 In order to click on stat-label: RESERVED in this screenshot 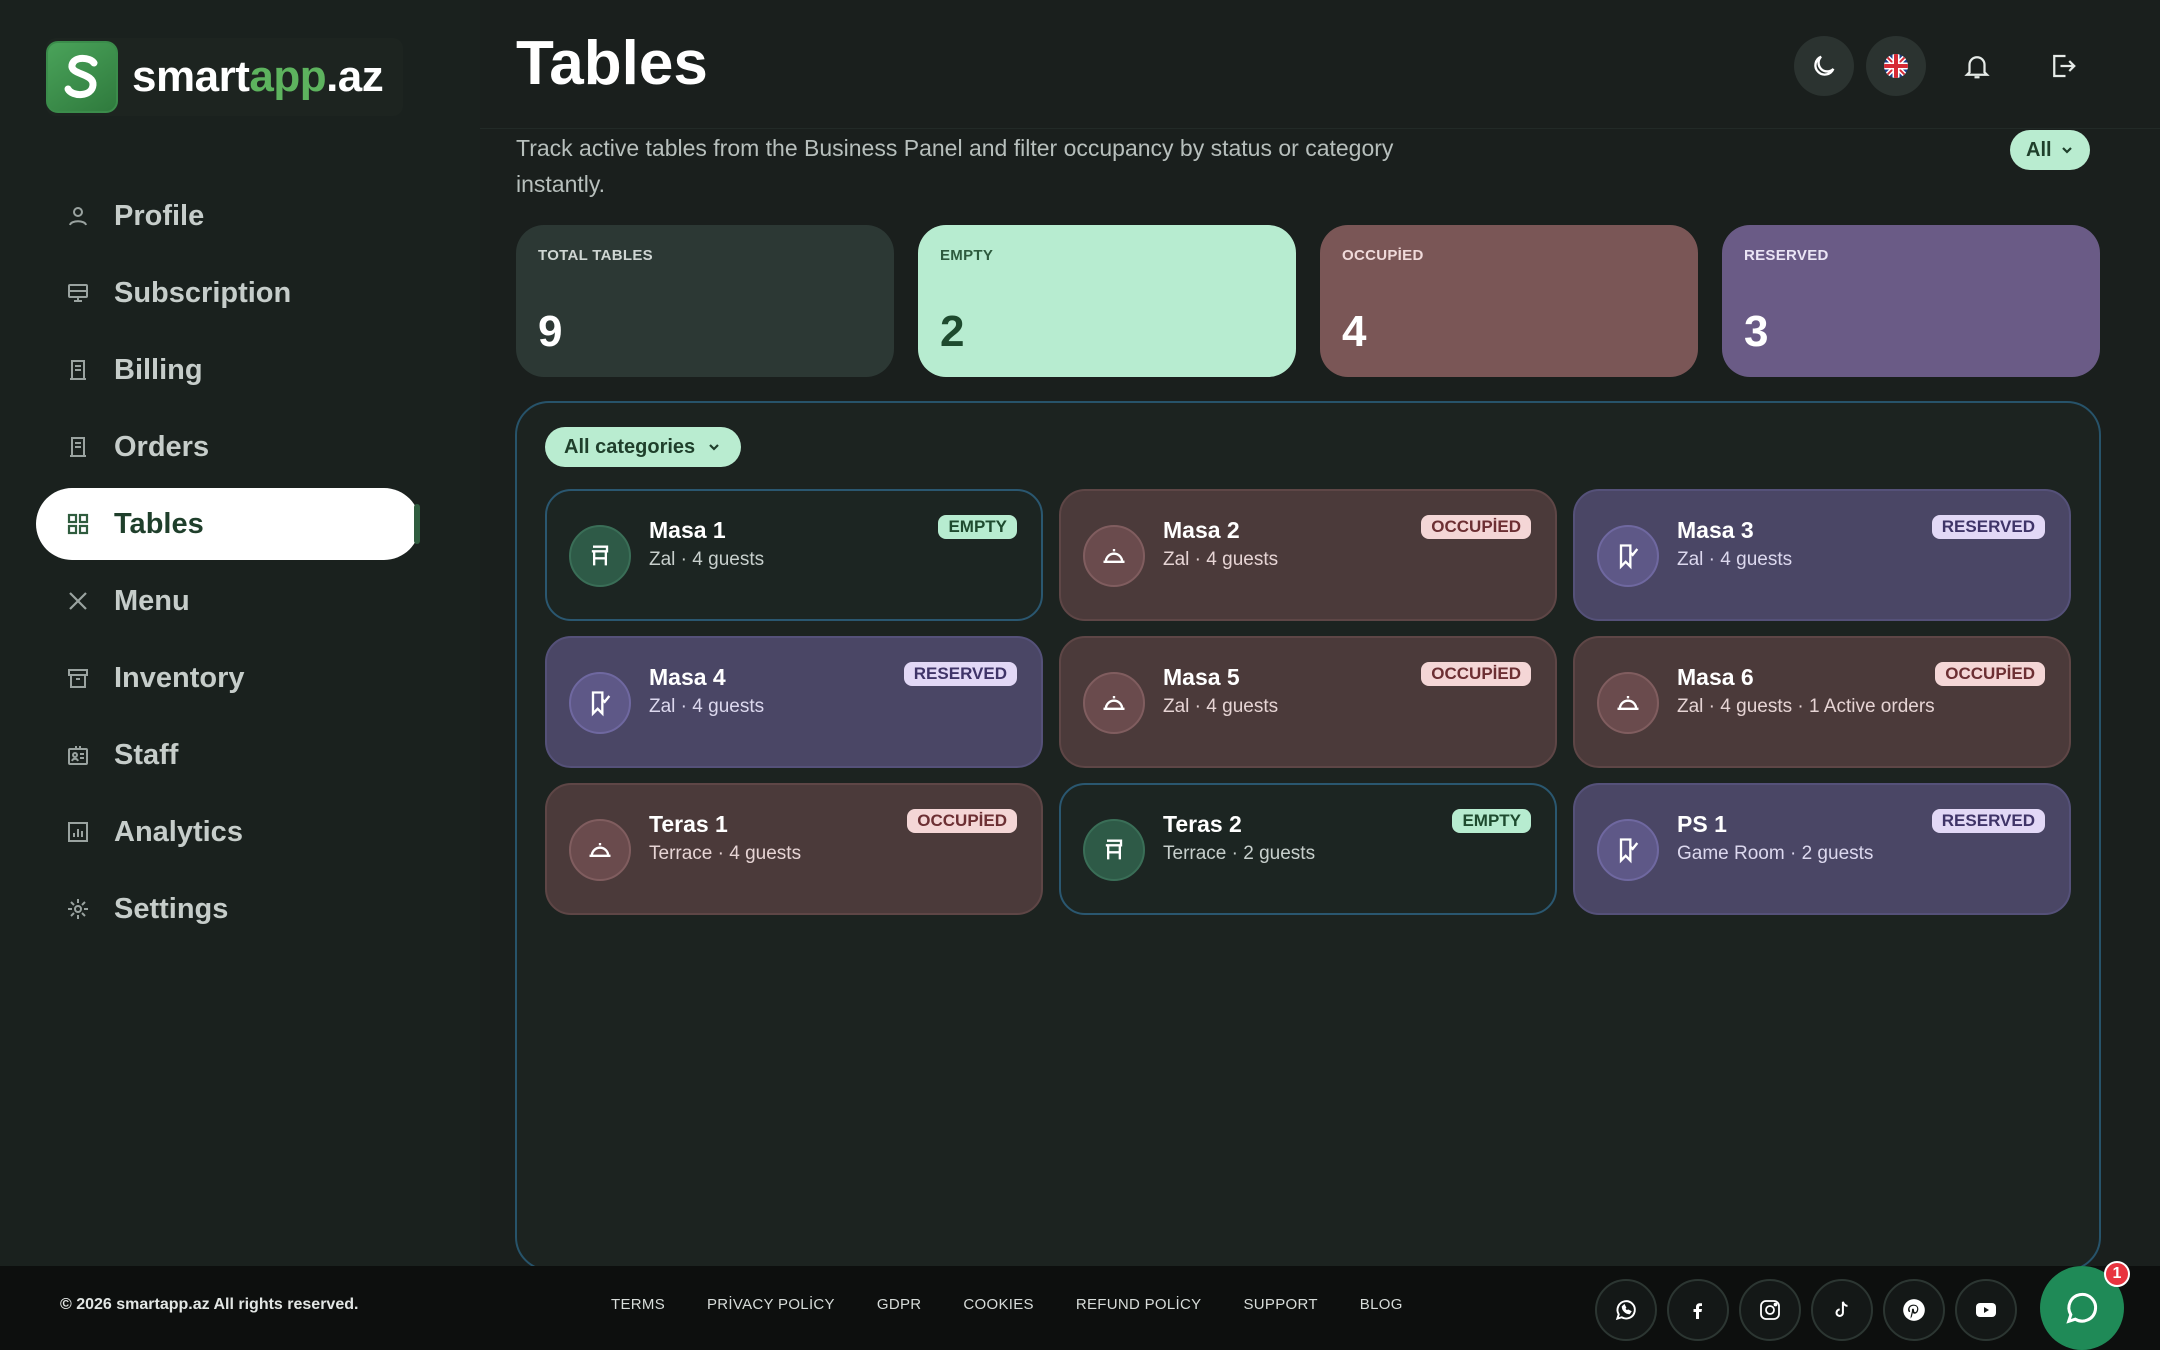, I will do `click(1786, 255)`.